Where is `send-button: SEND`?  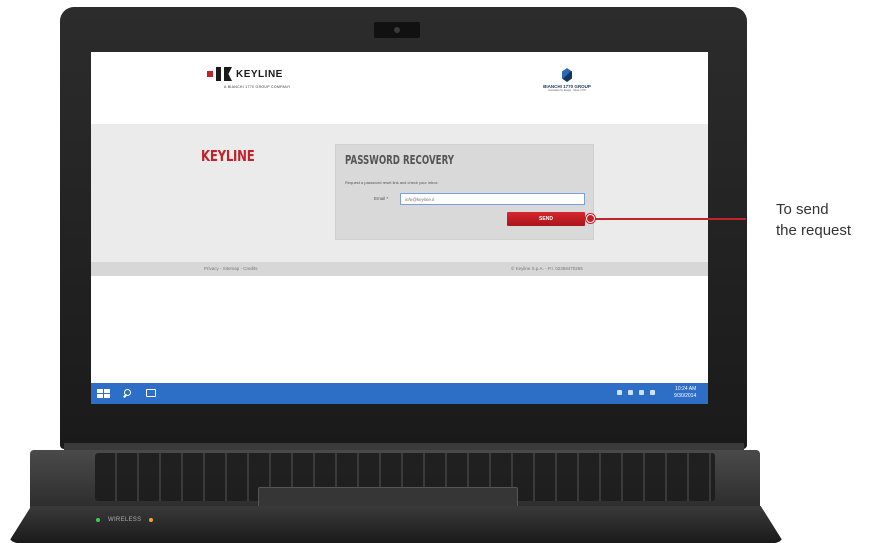 send-button: SEND is located at coordinates (546, 219).